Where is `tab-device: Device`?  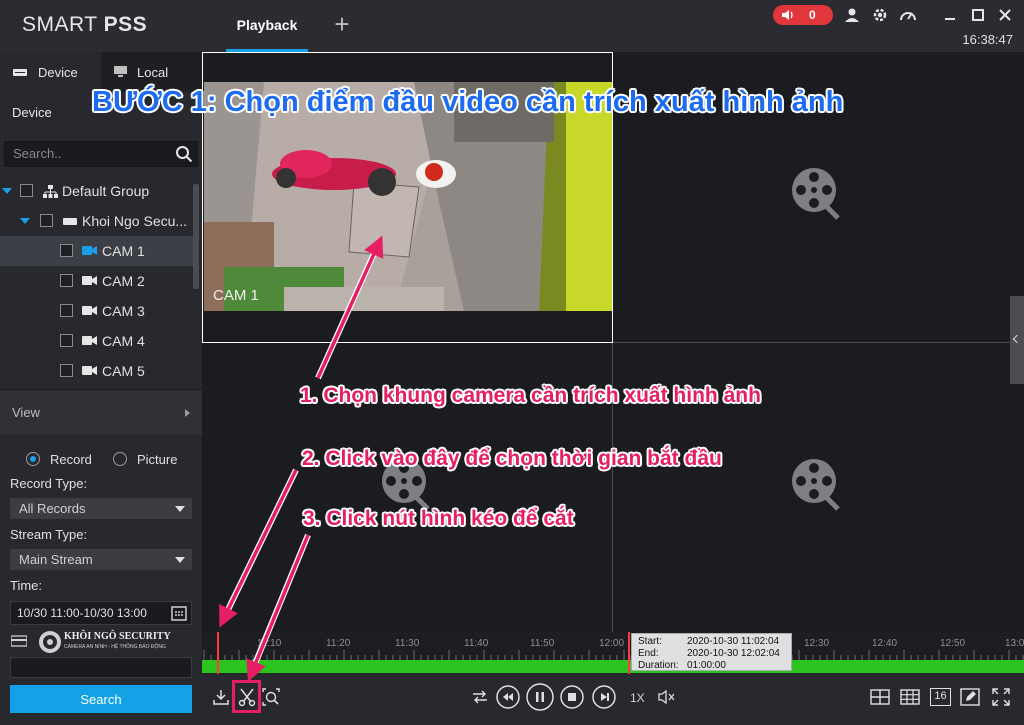 tab-device: Device is located at coordinates (50, 72).